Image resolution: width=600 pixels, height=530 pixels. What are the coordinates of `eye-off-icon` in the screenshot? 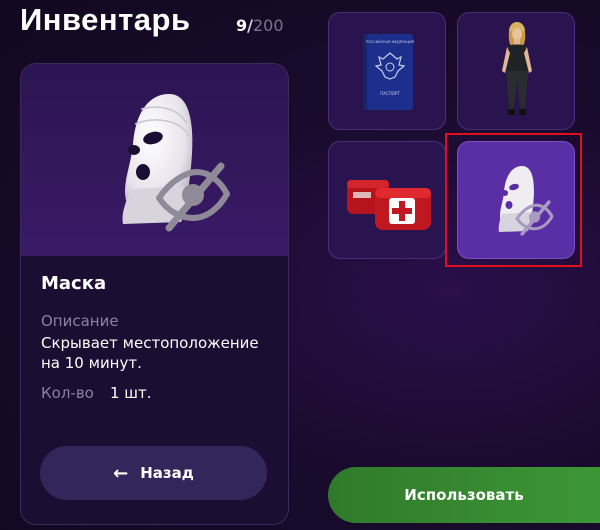 It's located at (193, 197).